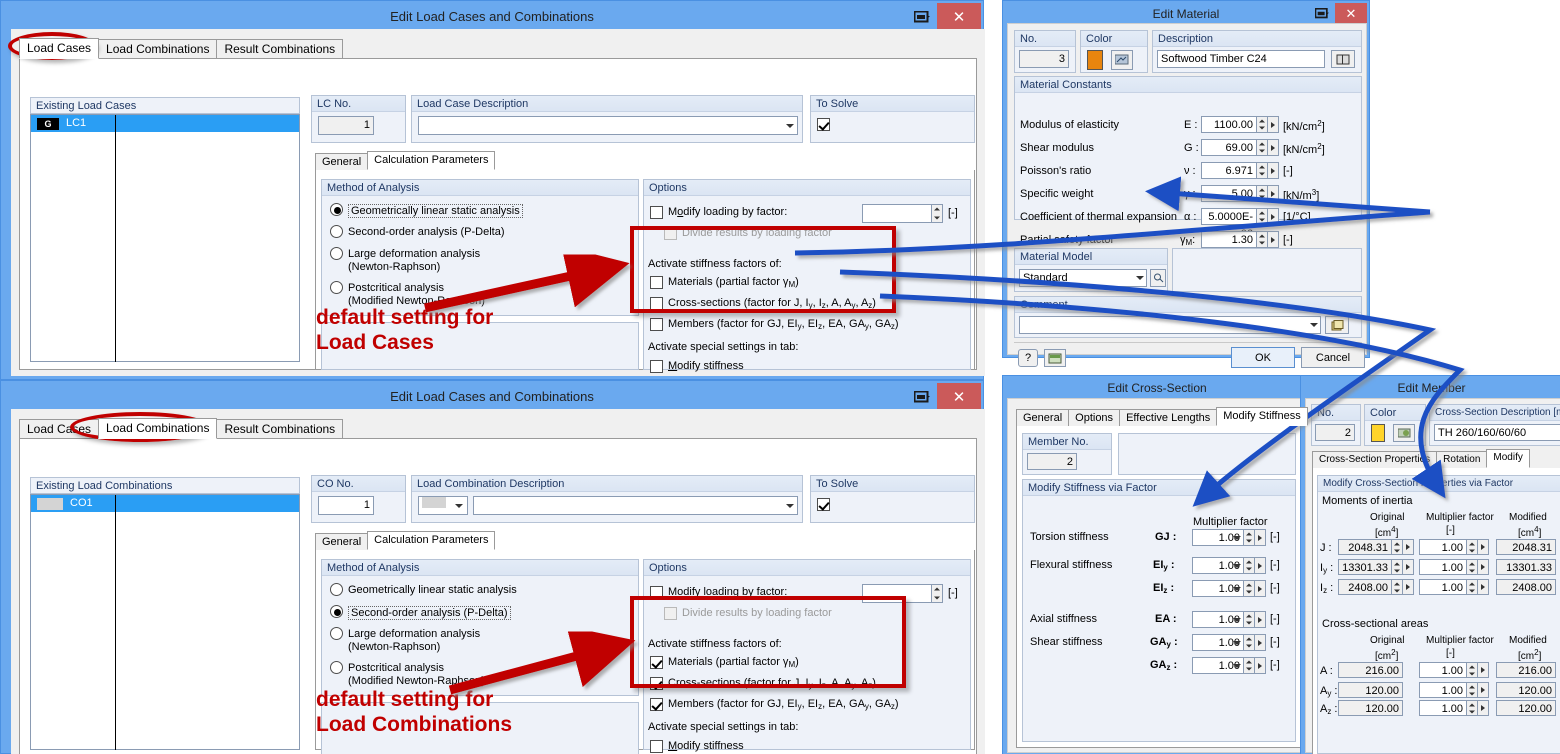 This screenshot has width=1560, height=754. I want to click on ok-button: OK, so click(1263, 357).